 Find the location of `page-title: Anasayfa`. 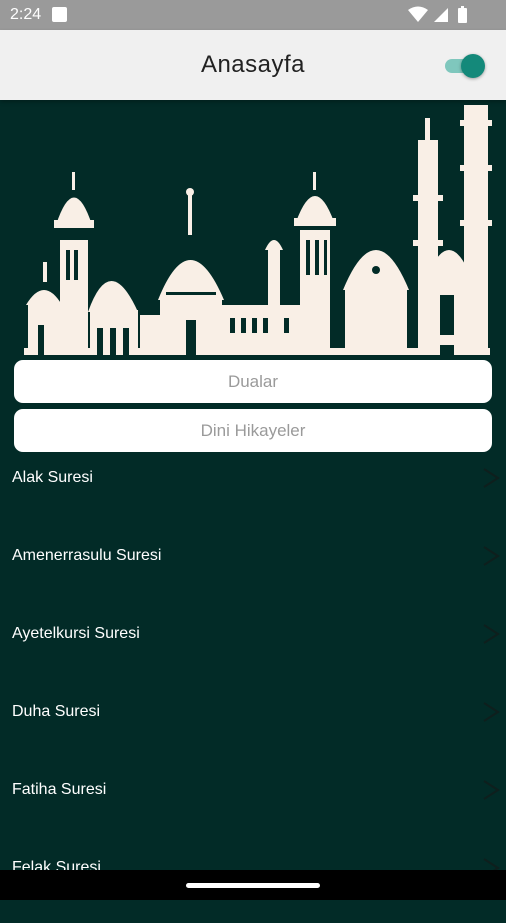

page-title: Anasayfa is located at coordinates (253, 64).